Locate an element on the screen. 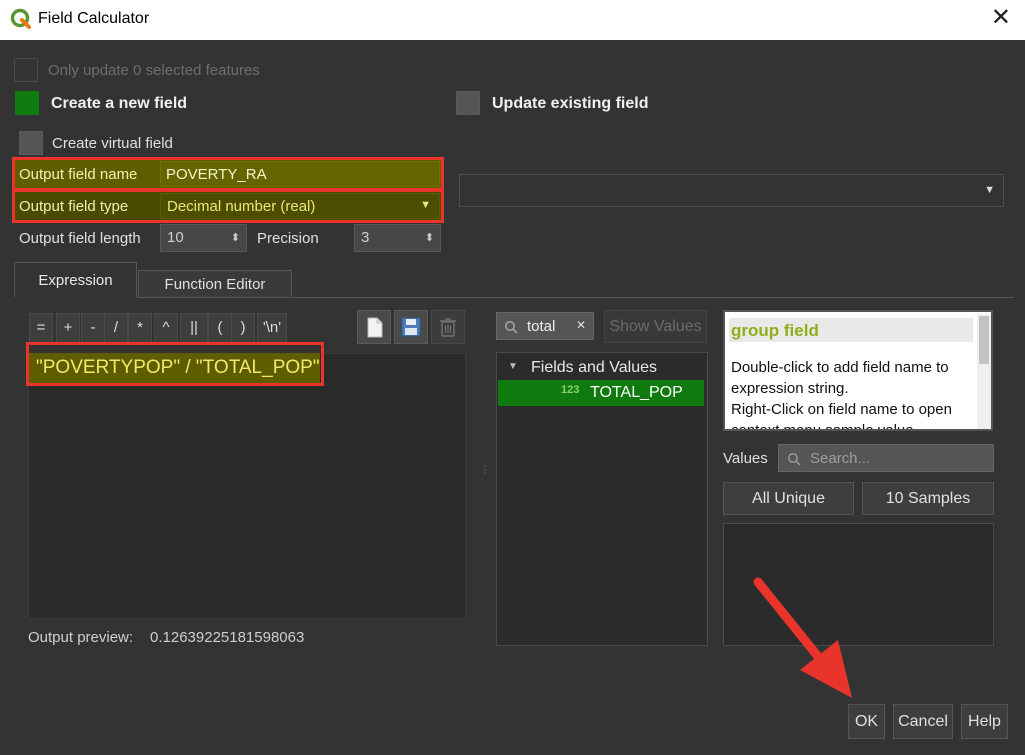  help-line-1: Double-click to add field name to is located at coordinates (840, 367).